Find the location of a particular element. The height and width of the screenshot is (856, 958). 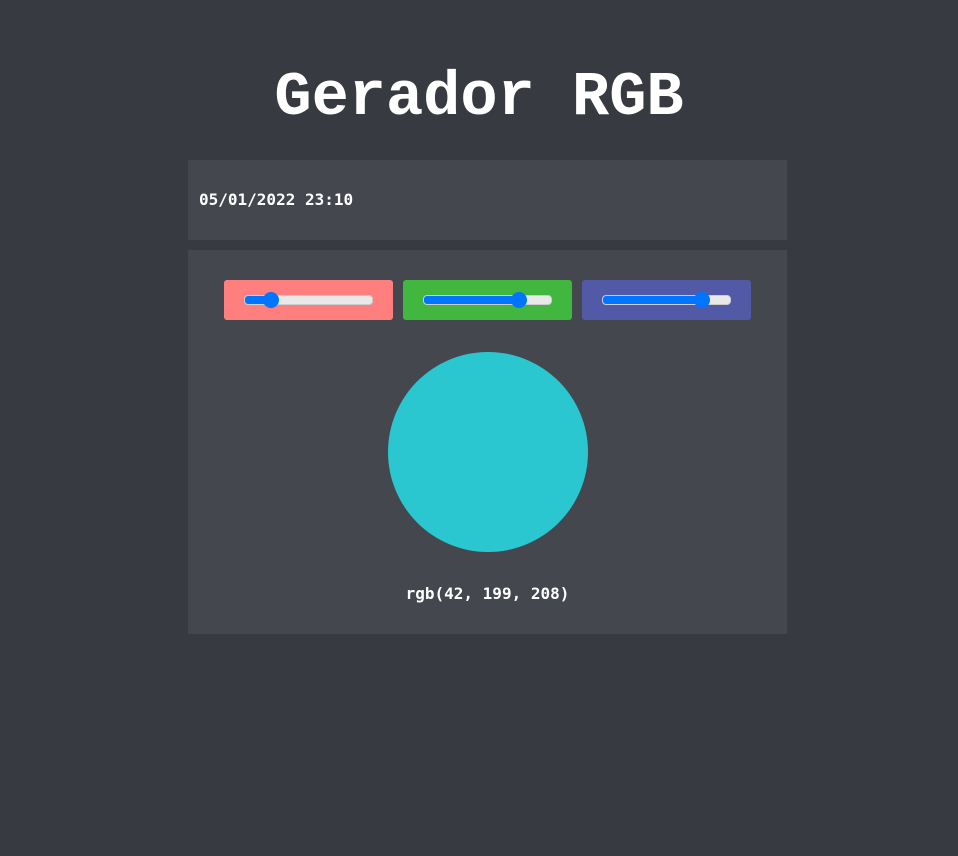

blue-slider-box is located at coordinates (666, 300).